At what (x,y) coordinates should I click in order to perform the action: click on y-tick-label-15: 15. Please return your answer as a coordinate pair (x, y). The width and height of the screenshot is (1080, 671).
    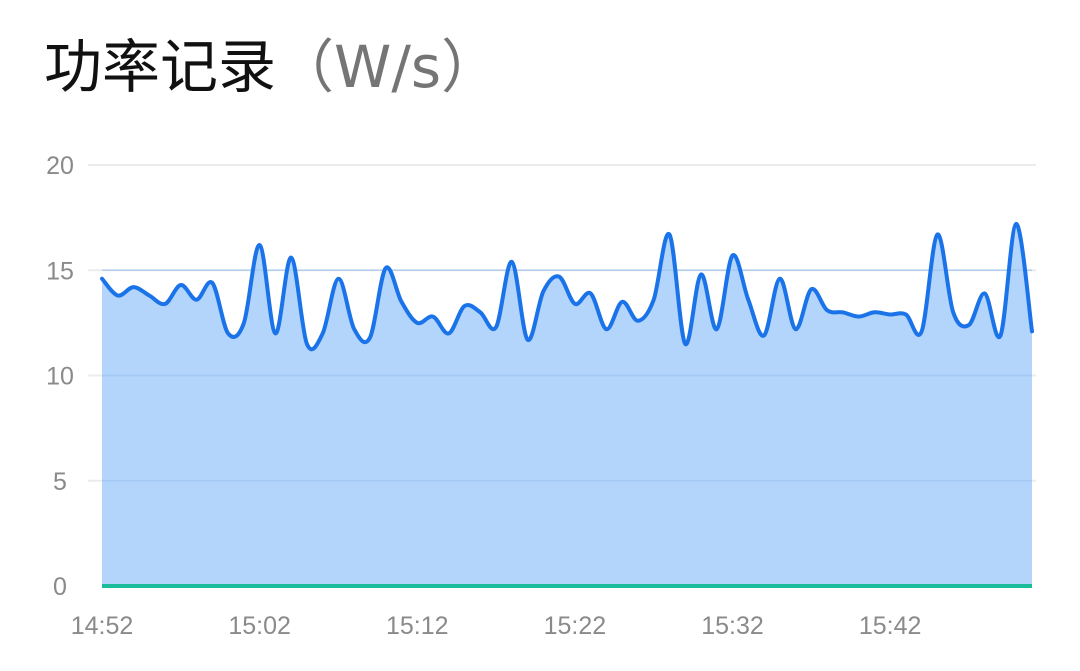
    Looking at the image, I should click on (60, 271).